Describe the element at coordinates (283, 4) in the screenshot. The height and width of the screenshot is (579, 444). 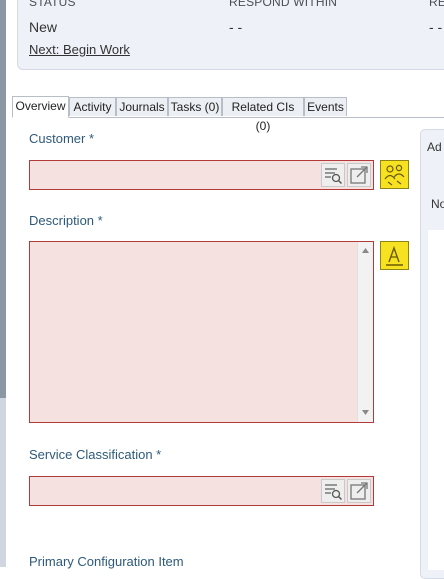
I see `respond-within-label: RESPOND WITHIN` at that location.